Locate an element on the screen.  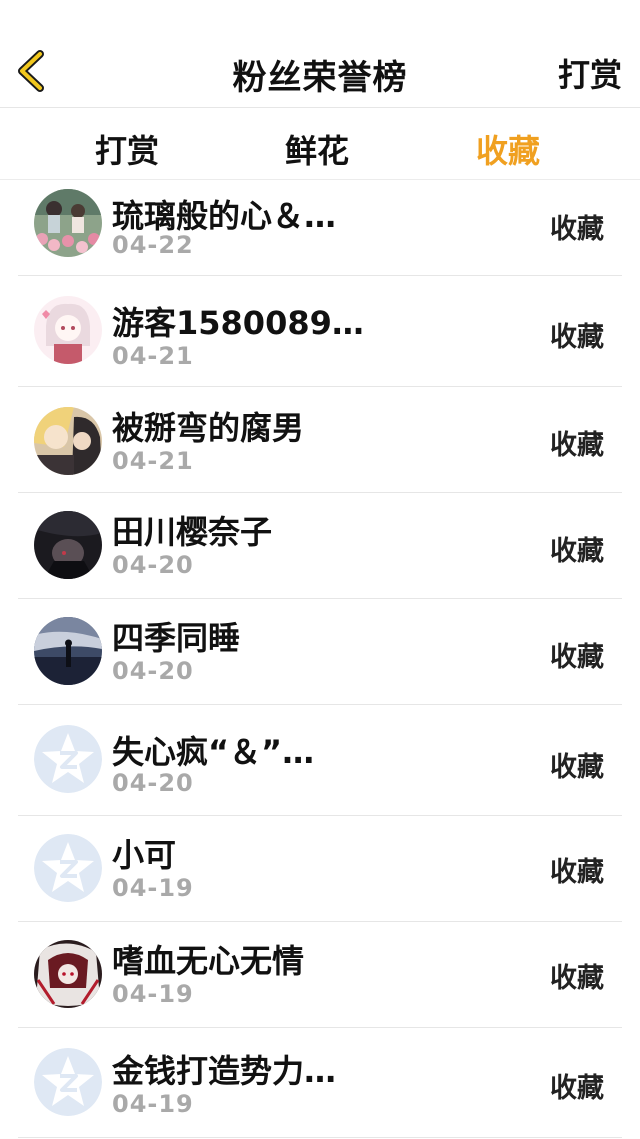
user-name: 嗜血无心无情 is located at coordinates (208, 961).